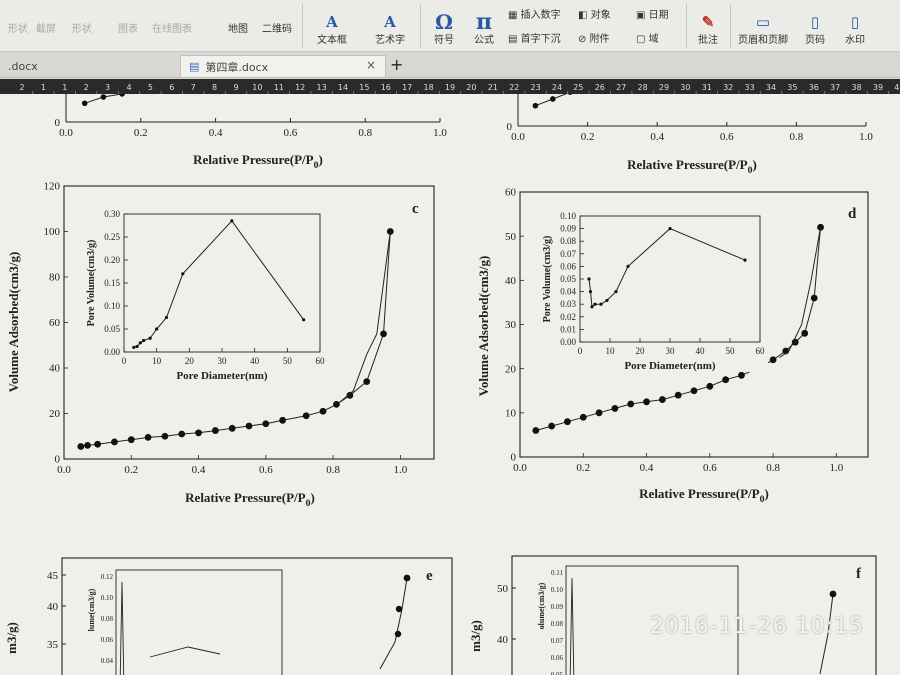 Image resolution: width=900 pixels, height=675 pixels. I want to click on ruler-number: 19, so click(450, 87).